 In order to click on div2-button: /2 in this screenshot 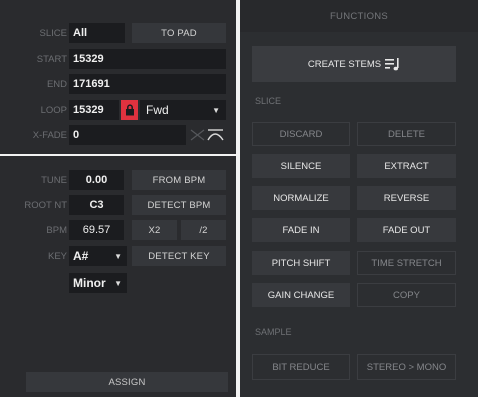, I will do `click(203, 230)`.